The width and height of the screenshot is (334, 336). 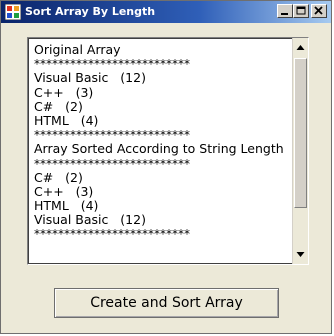 What do you see at coordinates (284, 14) in the screenshot?
I see `minimize-icon` at bounding box center [284, 14].